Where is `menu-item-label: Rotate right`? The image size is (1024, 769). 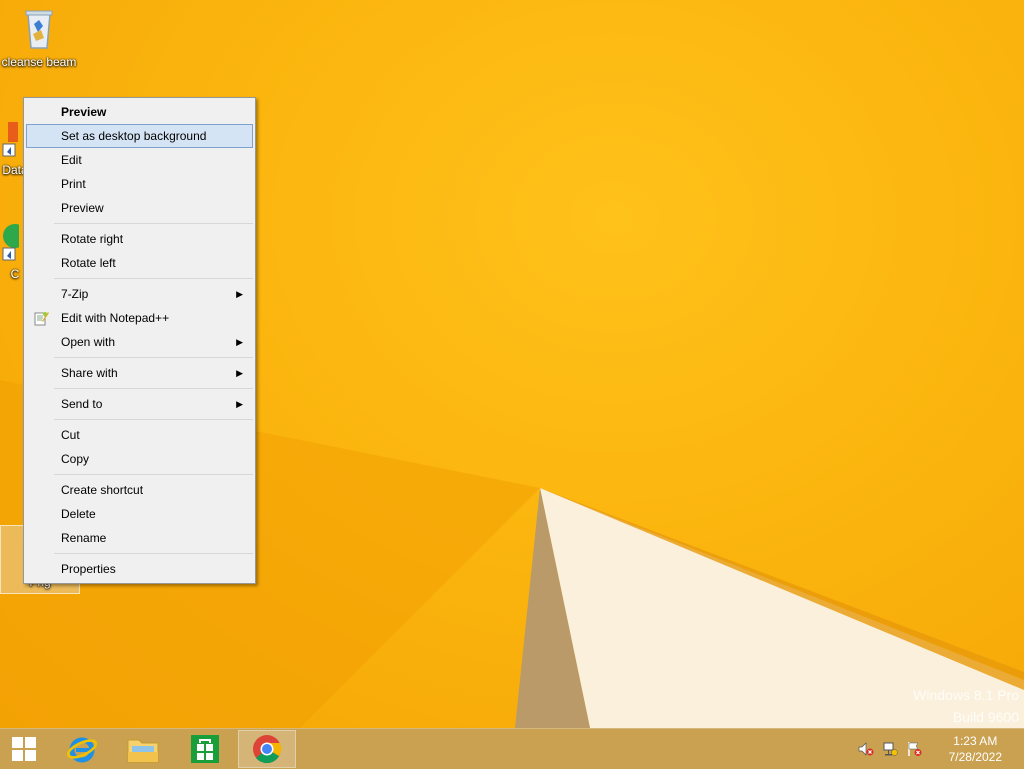 menu-item-label: Rotate right is located at coordinates (92, 239).